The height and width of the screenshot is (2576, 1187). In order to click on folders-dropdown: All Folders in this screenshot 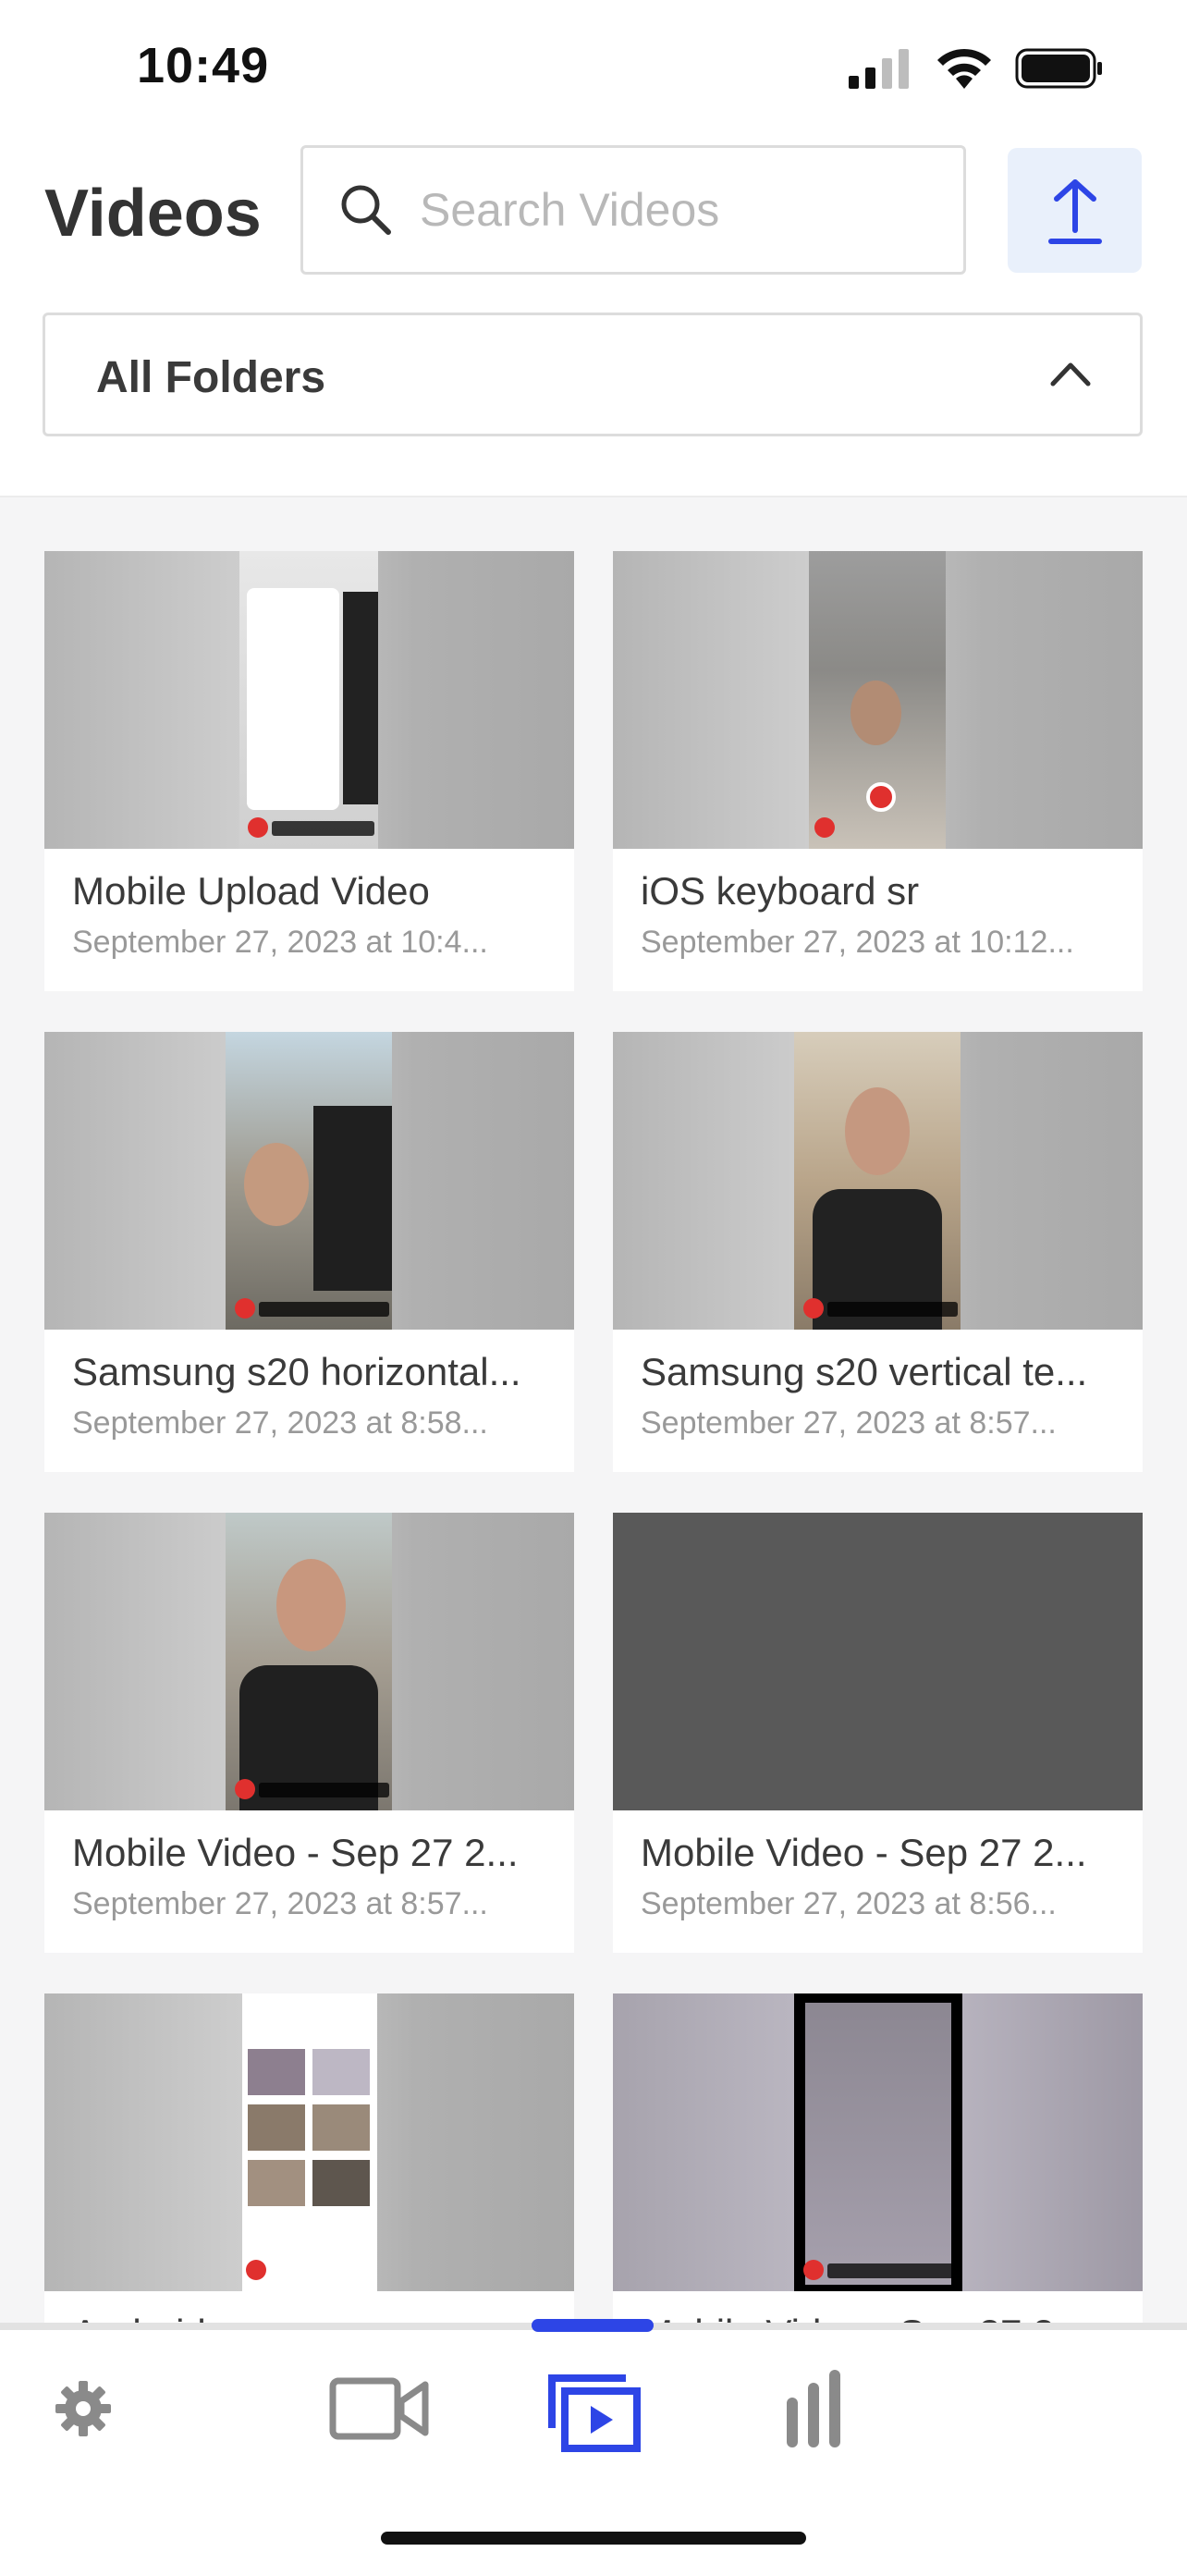, I will do `click(593, 374)`.